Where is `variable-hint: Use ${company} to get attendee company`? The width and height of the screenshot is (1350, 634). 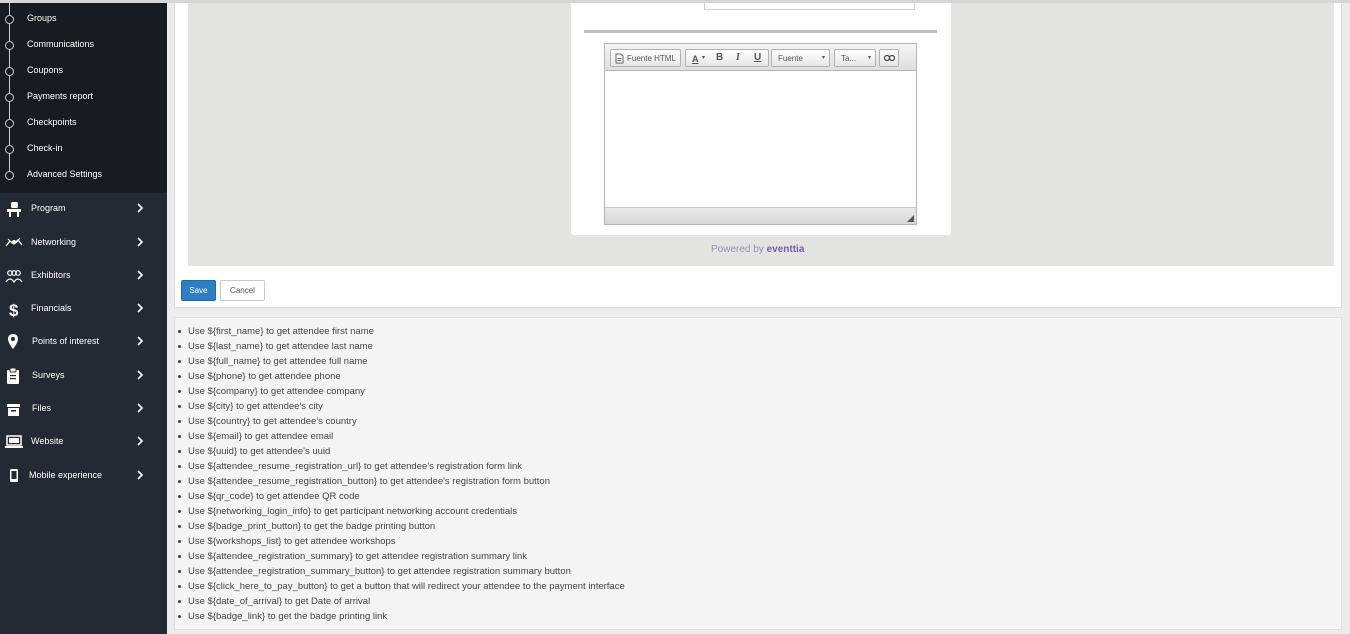
variable-hint: Use ${company} to get attendee company is located at coordinates (400, 391).